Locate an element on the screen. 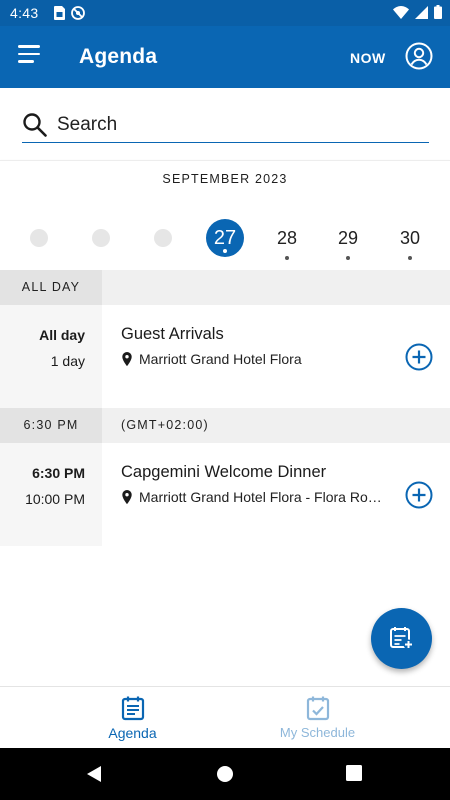 This screenshot has width=450, height=800. day-28: 28 is located at coordinates (287, 239).